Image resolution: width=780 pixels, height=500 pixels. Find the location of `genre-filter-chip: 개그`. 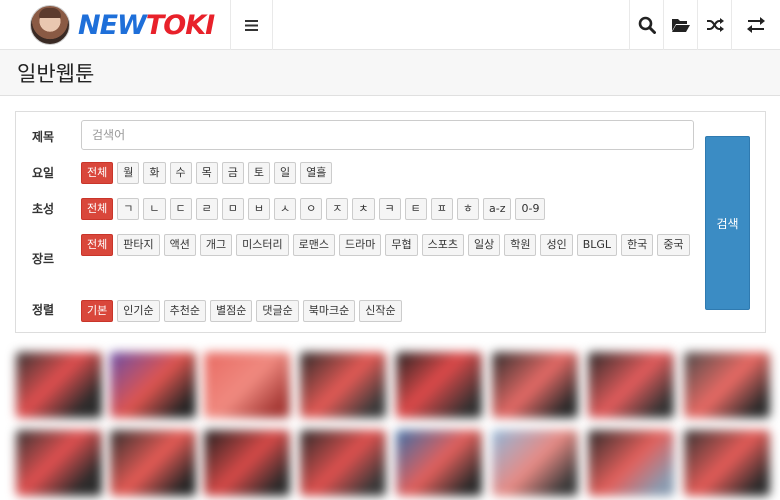

genre-filter-chip: 개그 is located at coordinates (216, 245).